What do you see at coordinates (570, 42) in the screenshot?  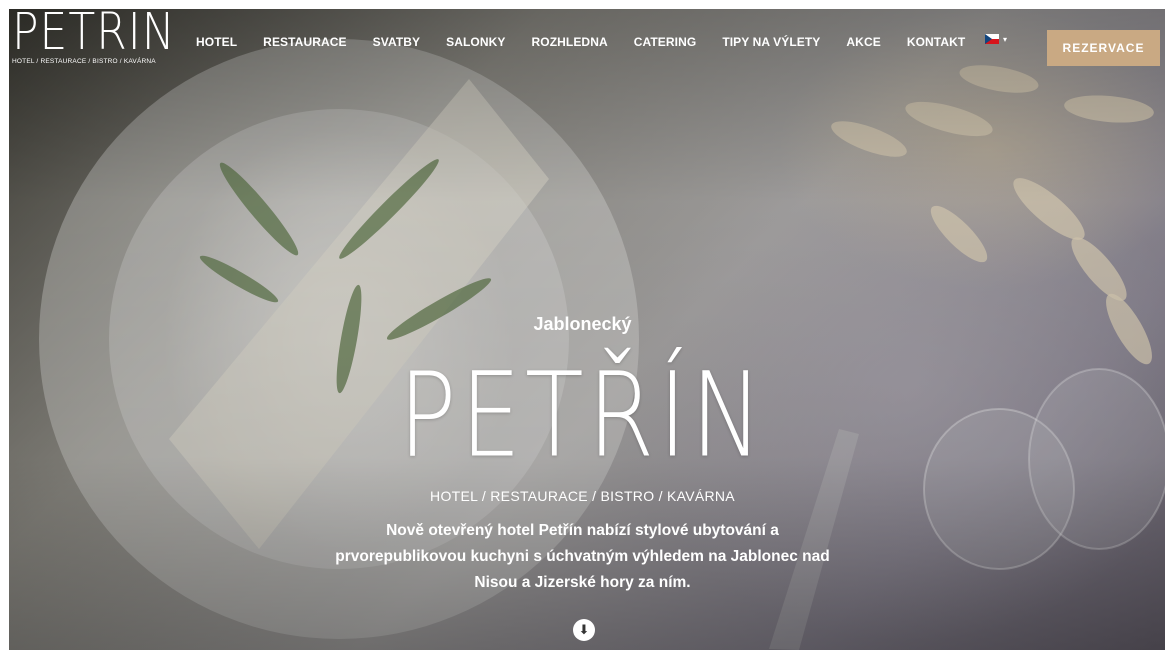 I see `nav-item-rozhledna: ROZHLEDNA` at bounding box center [570, 42].